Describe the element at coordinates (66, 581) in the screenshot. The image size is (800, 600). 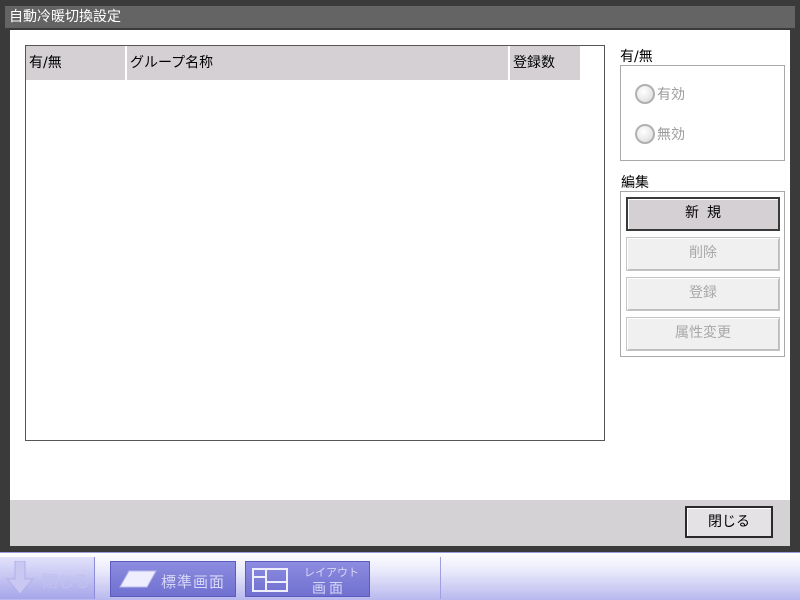
I see `taskbar-close-label: 閉じる` at that location.